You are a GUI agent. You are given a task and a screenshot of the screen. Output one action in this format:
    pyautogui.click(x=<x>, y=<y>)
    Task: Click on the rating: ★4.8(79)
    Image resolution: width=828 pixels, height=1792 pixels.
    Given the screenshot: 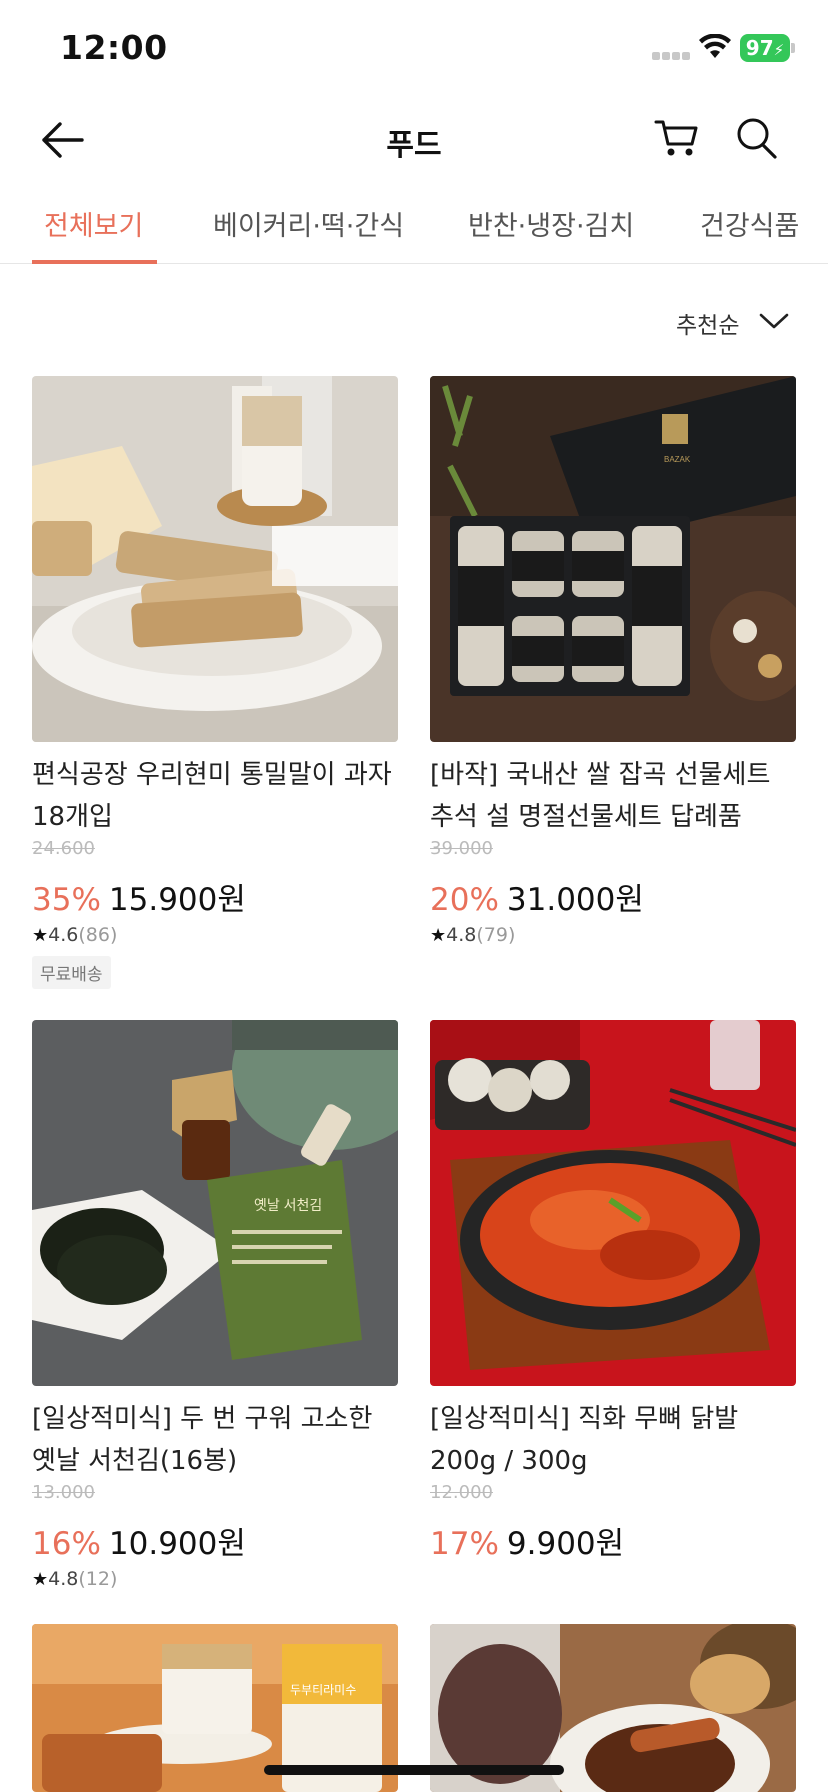 What is the action you would take?
    pyautogui.click(x=472, y=935)
    